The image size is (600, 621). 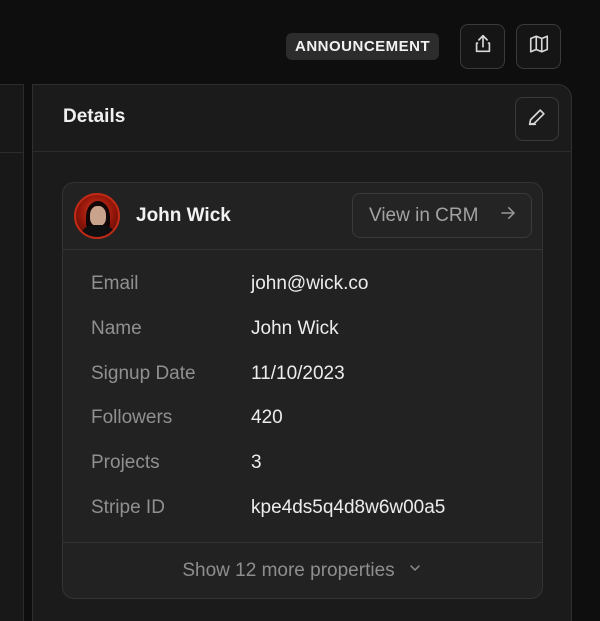 I want to click on side-panel-divider, so click(x=11, y=152).